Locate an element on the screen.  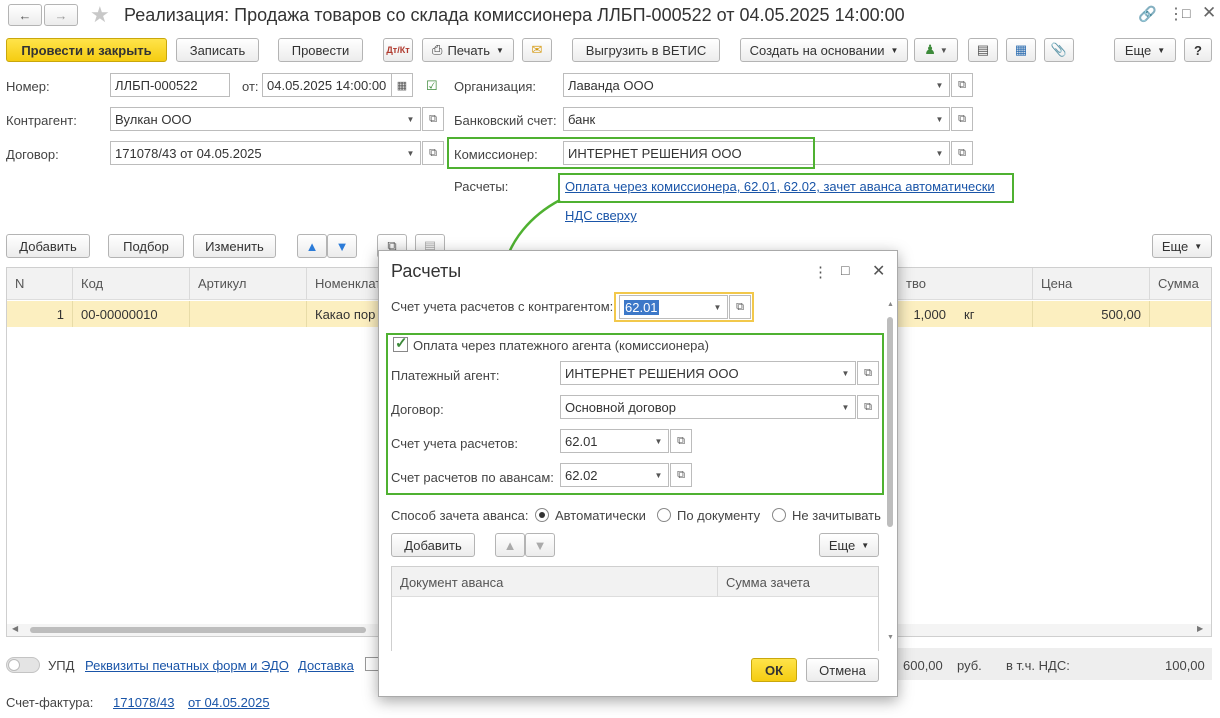
column-advance-doc: Документ аванса is located at coordinates (555, 582).